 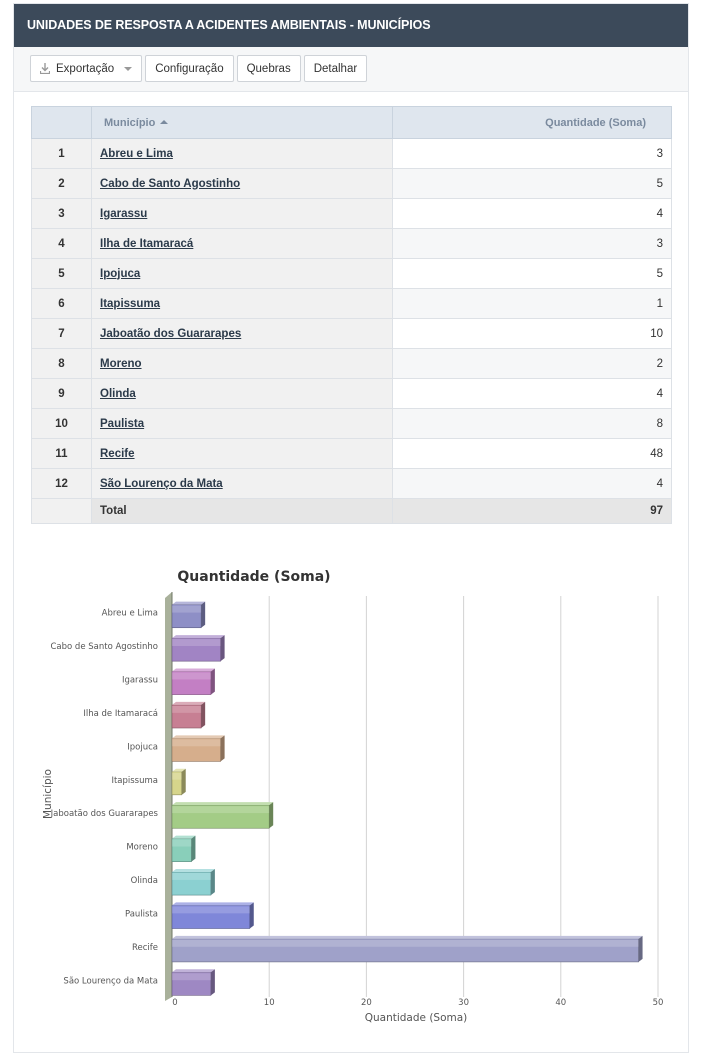 I want to click on x-tick-label: 40, so click(x=560, y=1003).